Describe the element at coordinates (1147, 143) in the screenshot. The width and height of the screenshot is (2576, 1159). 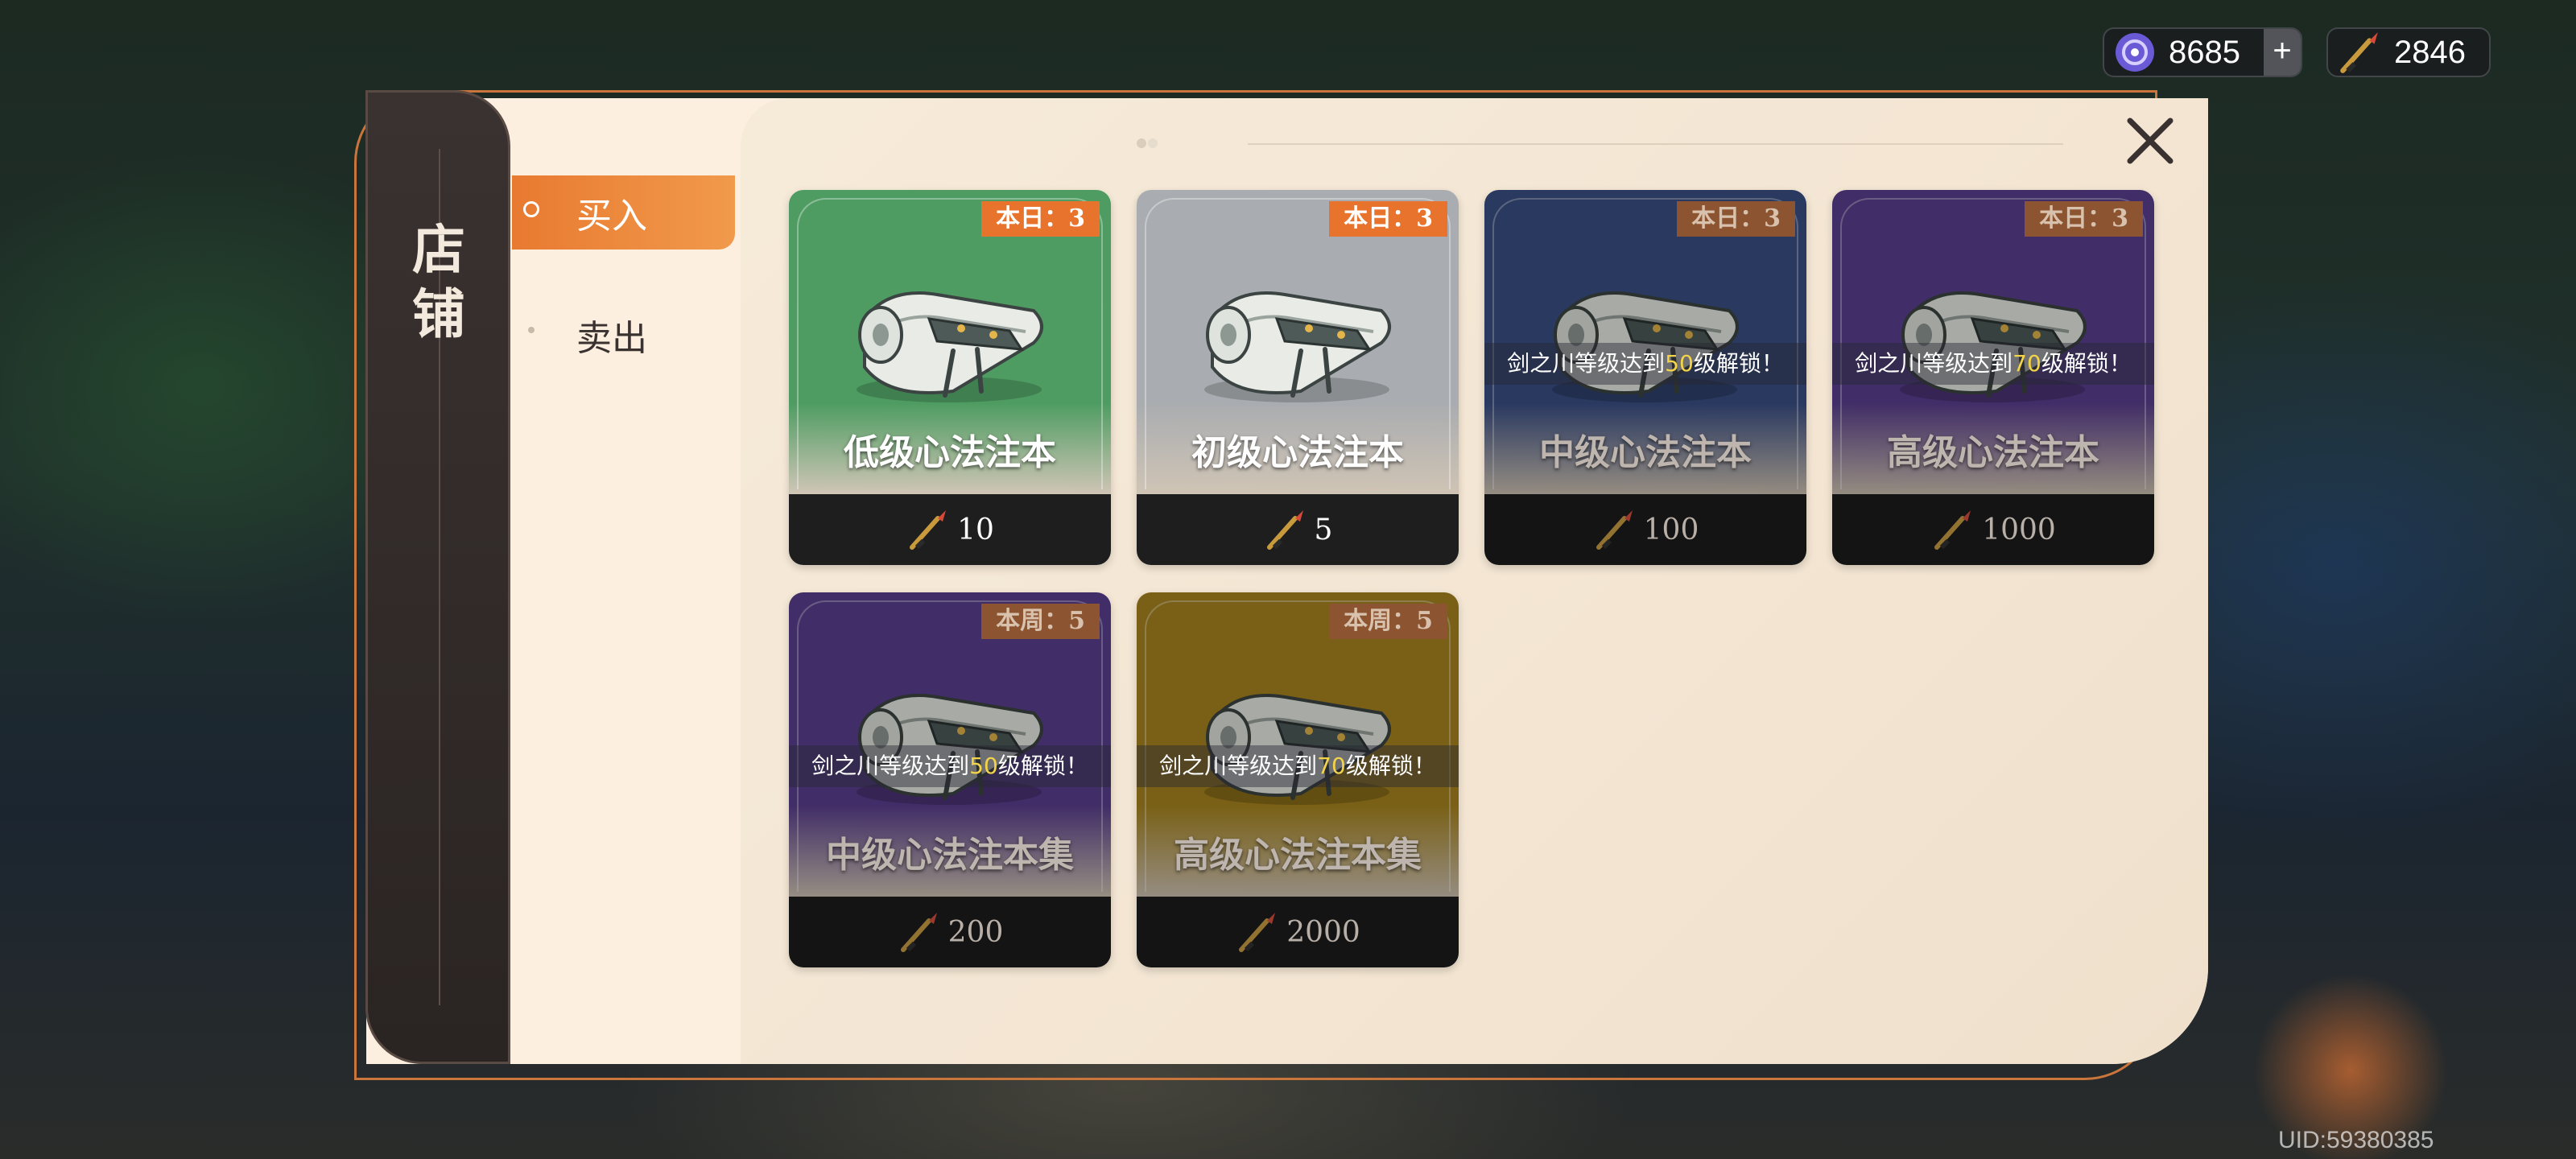
I see `content-decor-dots` at that location.